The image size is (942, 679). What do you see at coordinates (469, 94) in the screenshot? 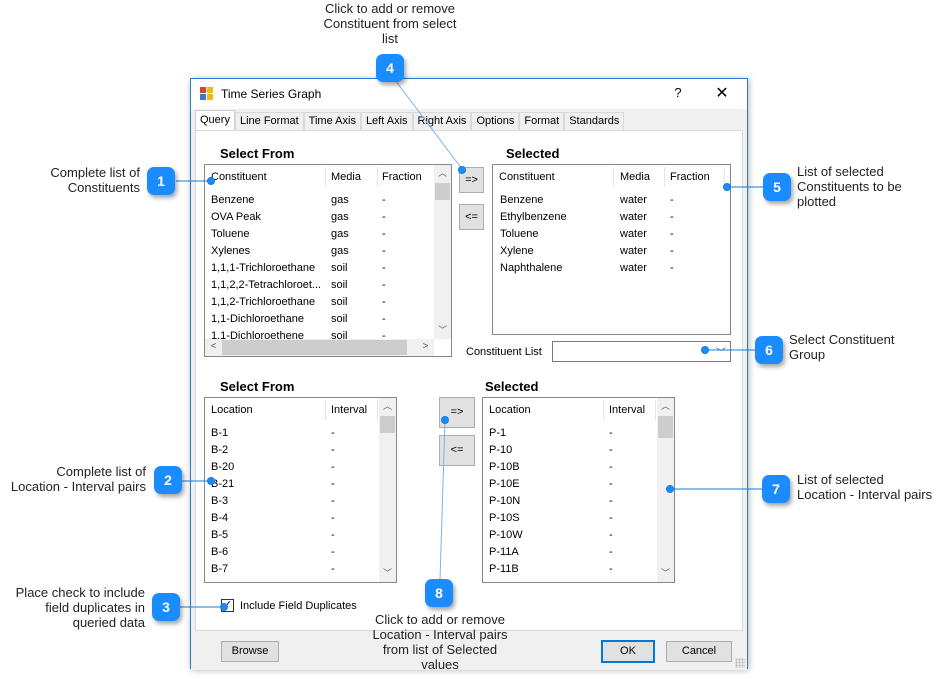
I see `title-bar: Time Series Graph ? ✕` at bounding box center [469, 94].